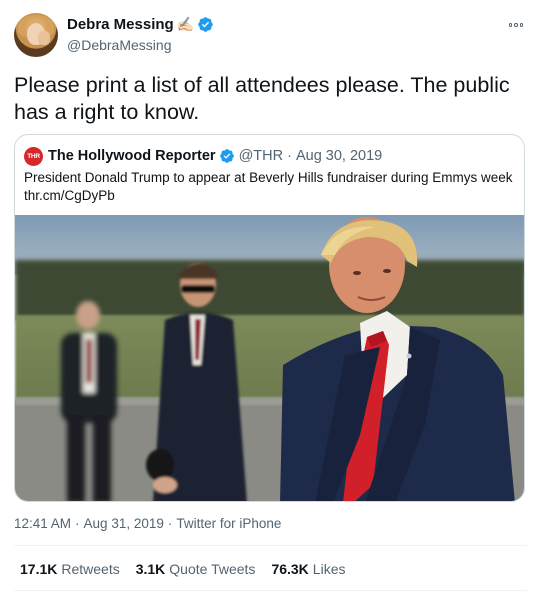 This screenshot has width=542, height=592. I want to click on more-icon, so click(516, 25).